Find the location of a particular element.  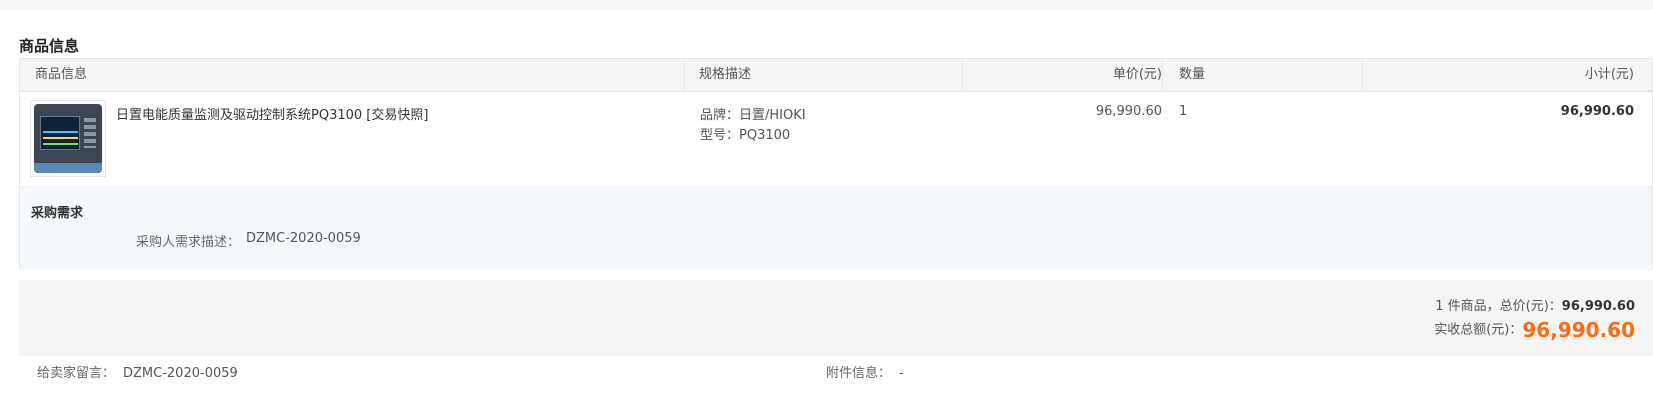

received-total-amount: 96,990.60 is located at coordinates (1578, 330).